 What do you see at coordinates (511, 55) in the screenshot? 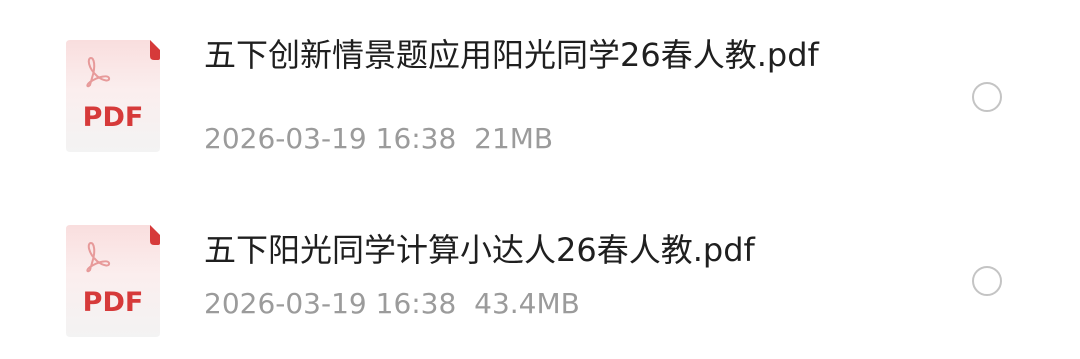
I see `file-name: 五下创新情景题应用阳光同学26春人教.pdf` at bounding box center [511, 55].